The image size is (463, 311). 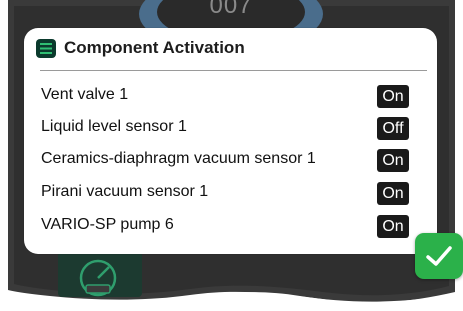 I want to click on confirm-button, so click(x=439, y=256).